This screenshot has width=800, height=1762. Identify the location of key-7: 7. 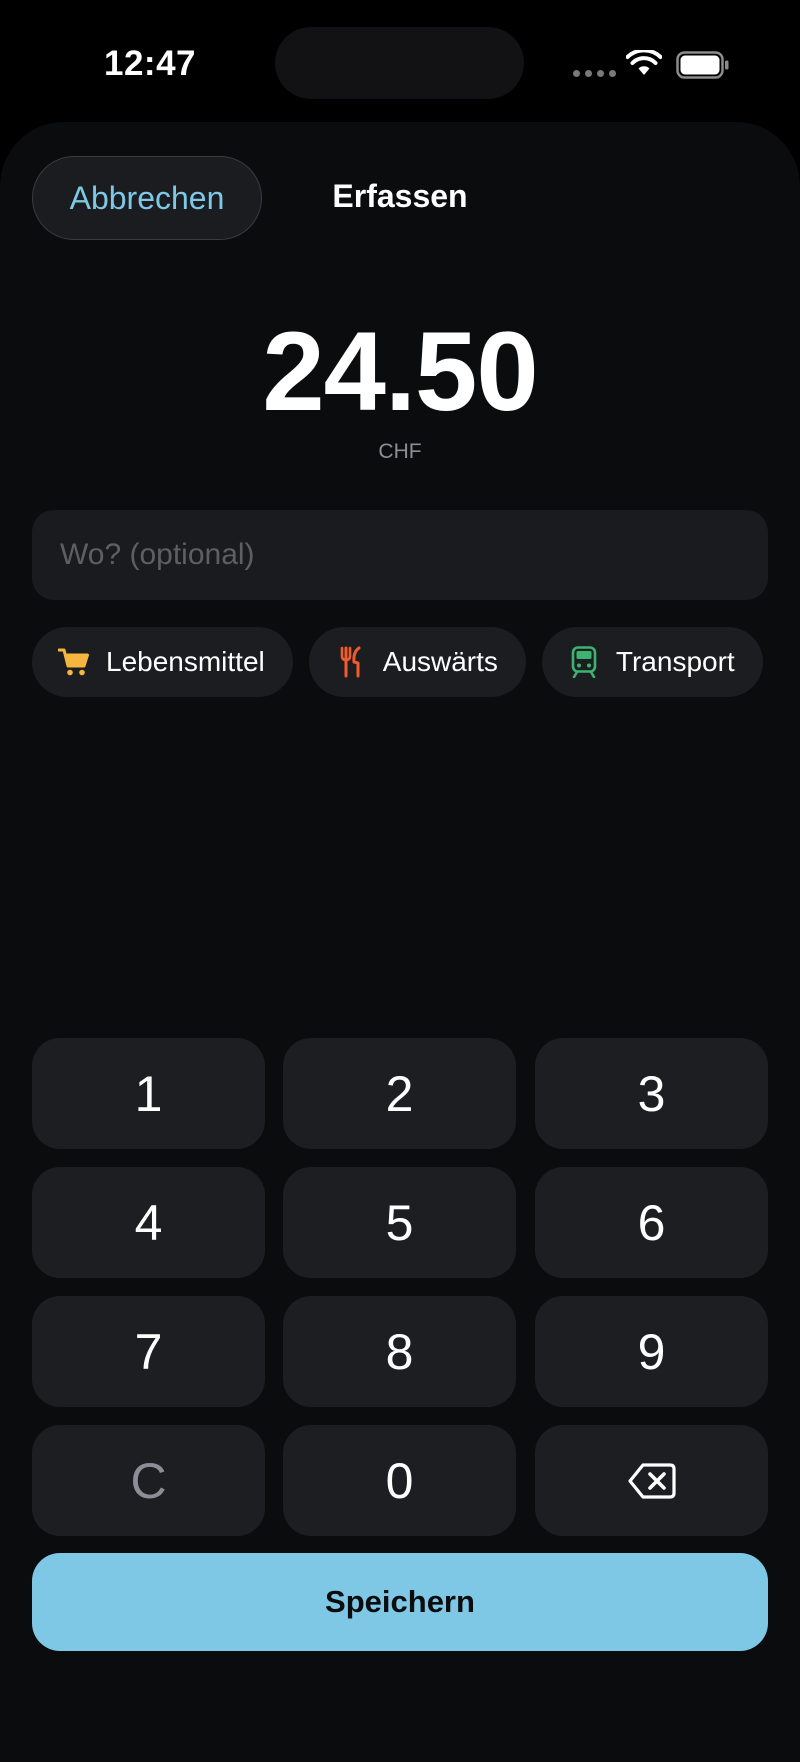
(148, 1351).